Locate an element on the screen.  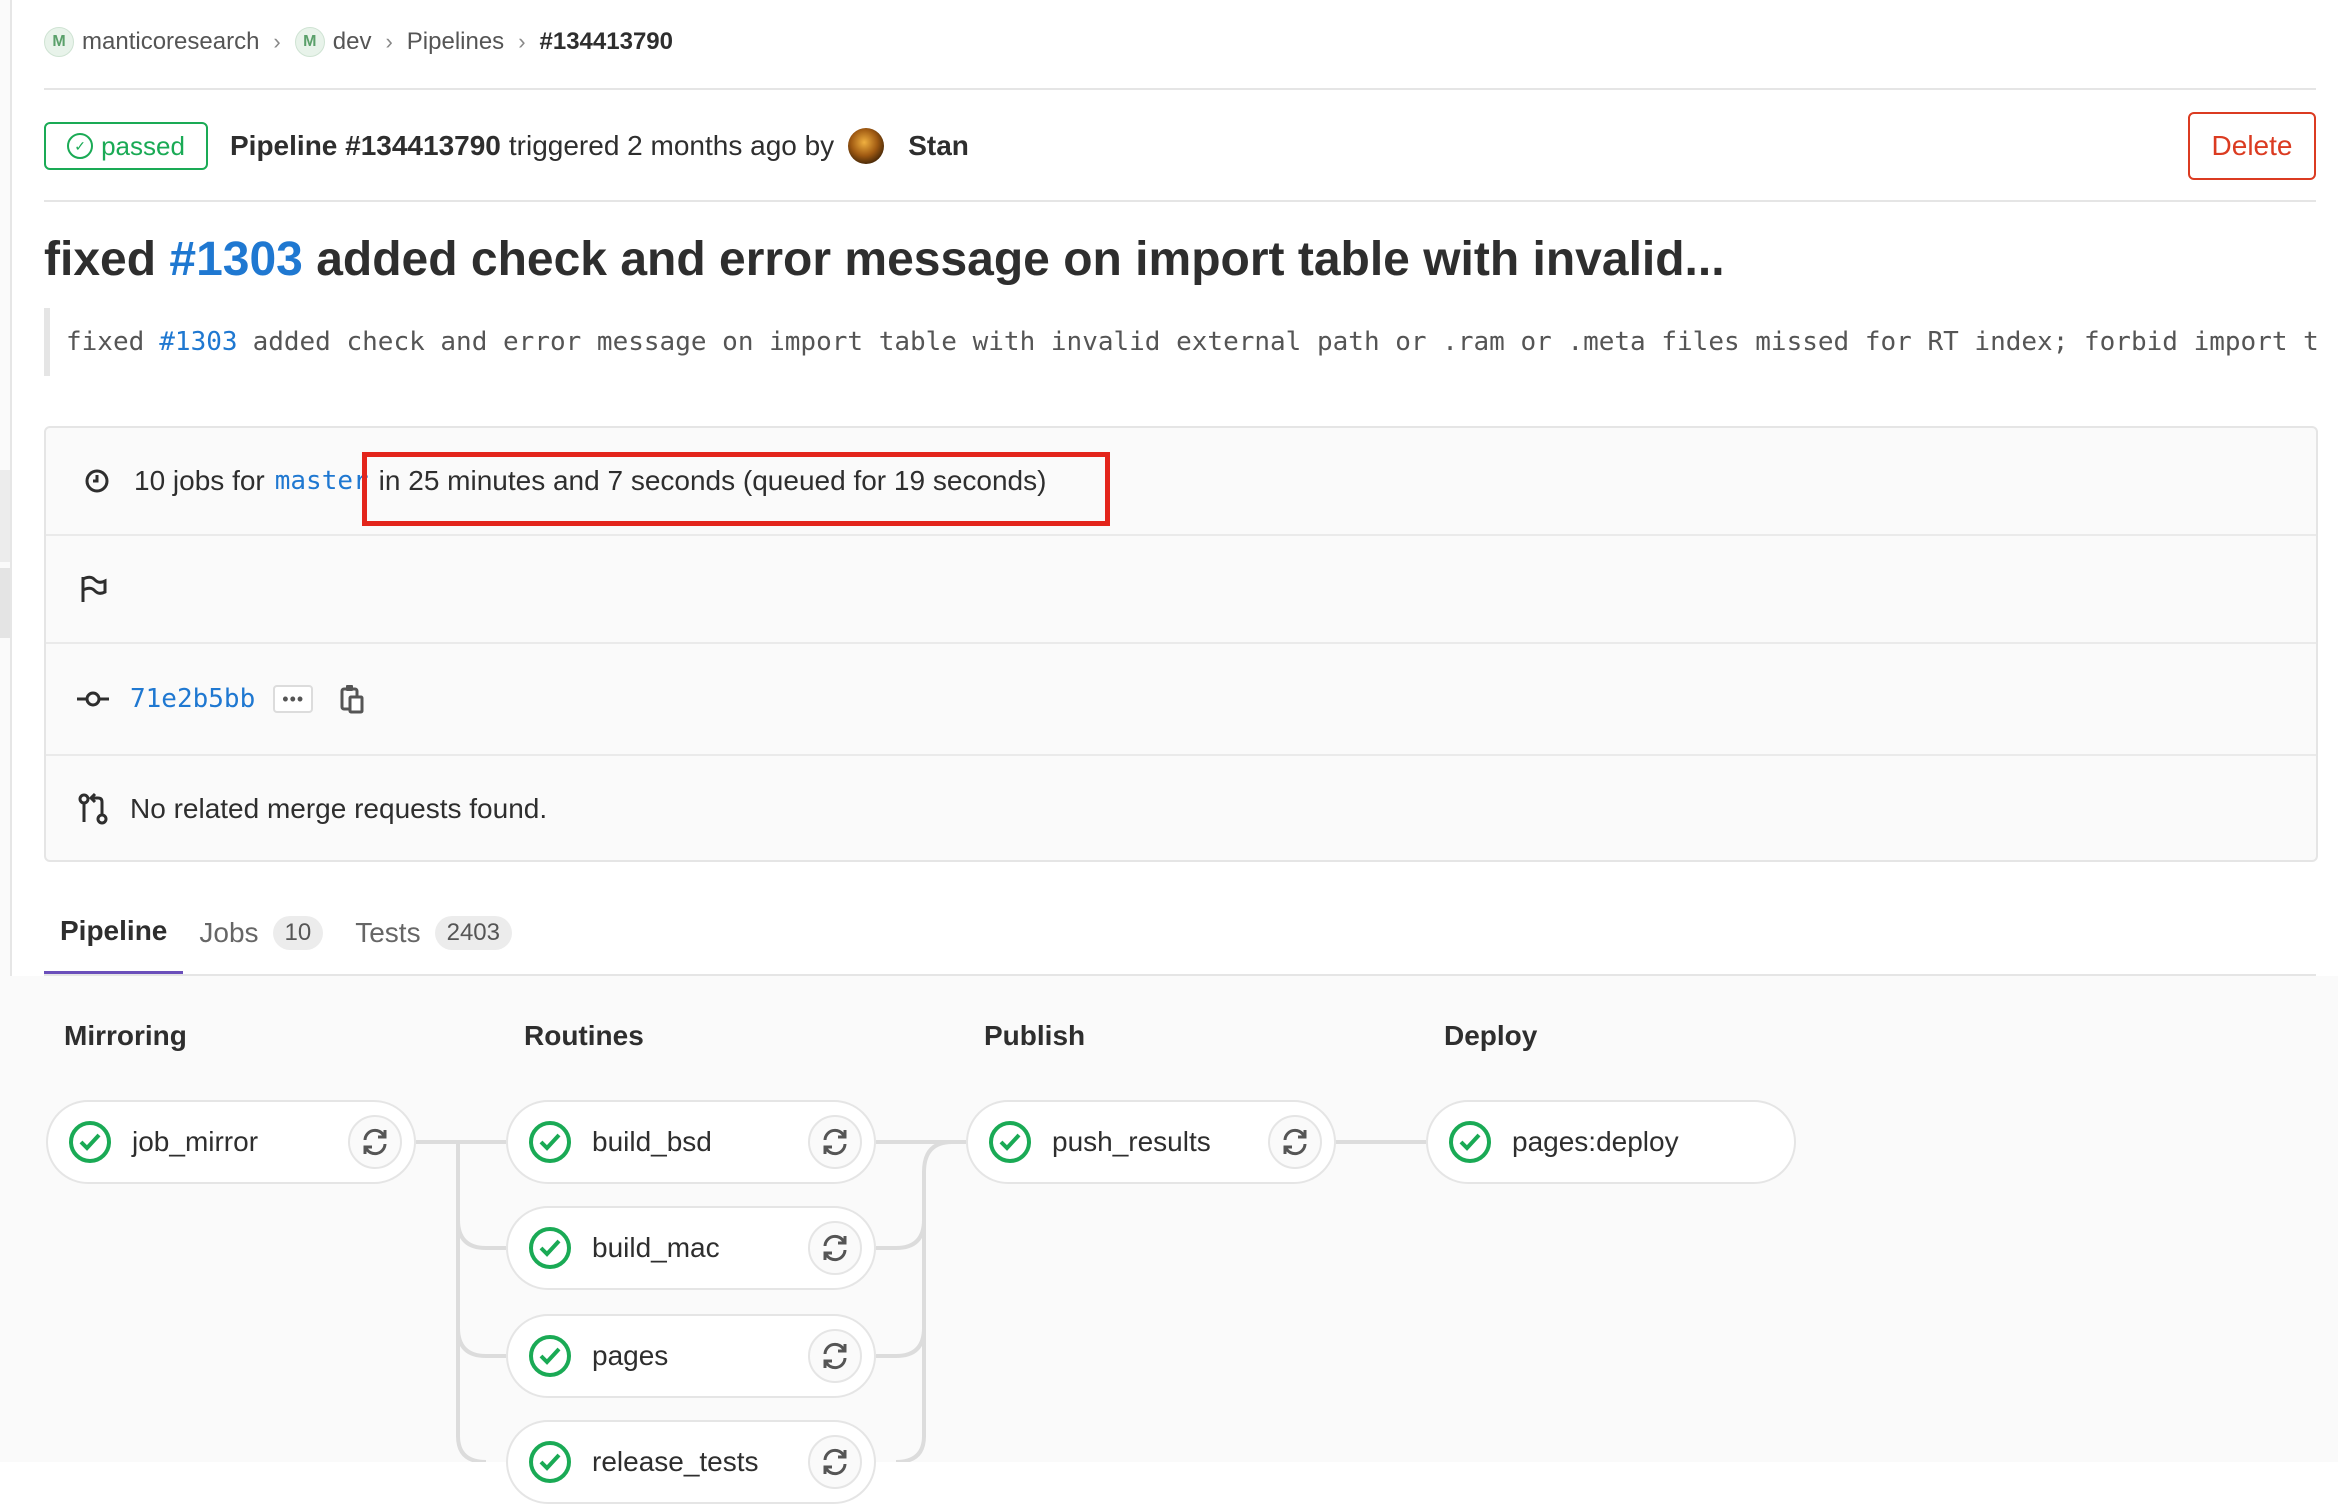
stage-title-deploy: Deploy is located at coordinates (1491, 1035).